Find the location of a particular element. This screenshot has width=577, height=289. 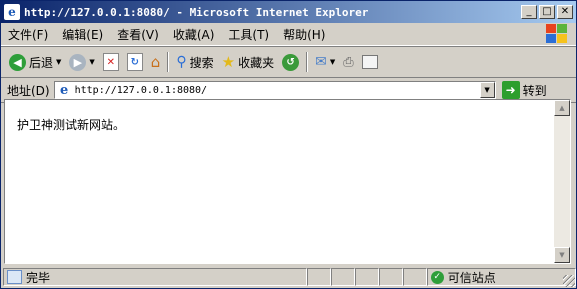

back-dropdown-icon: ▼ is located at coordinates (58, 62).